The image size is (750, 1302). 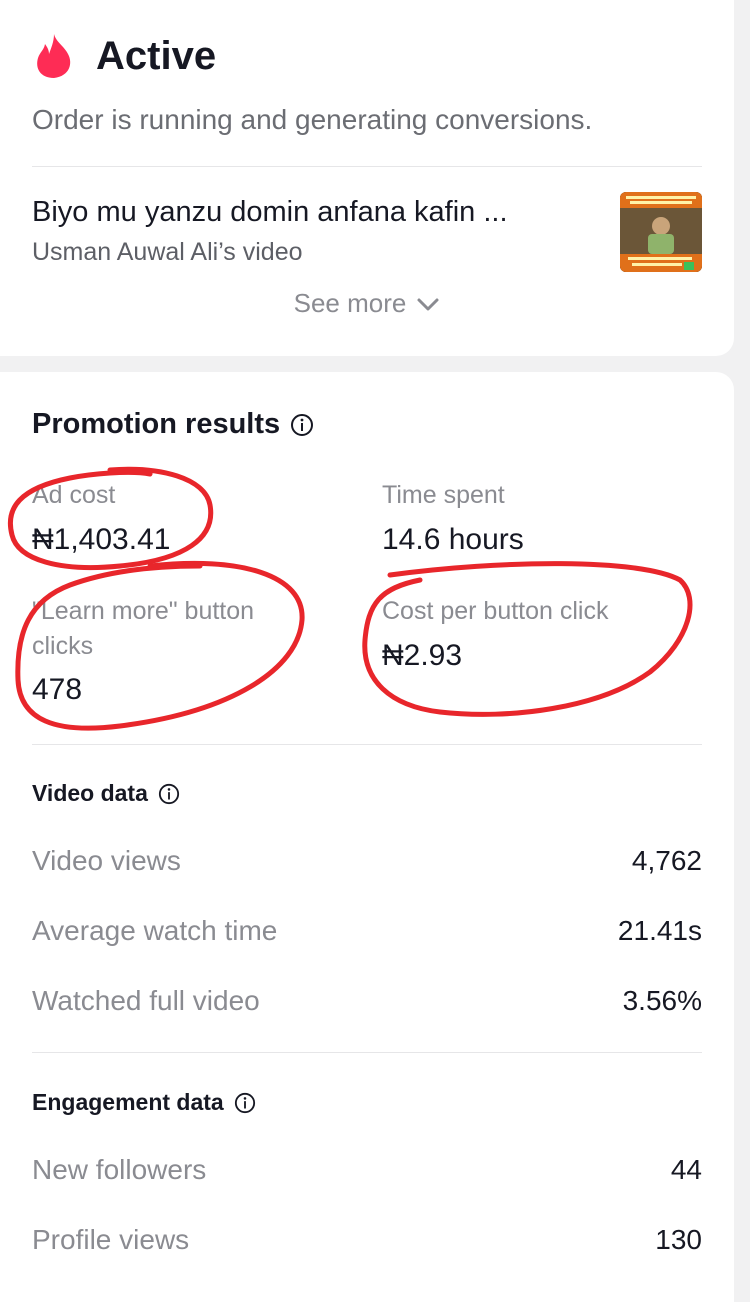 What do you see at coordinates (156, 424) in the screenshot?
I see `promotion-results-label: Promotion results` at bounding box center [156, 424].